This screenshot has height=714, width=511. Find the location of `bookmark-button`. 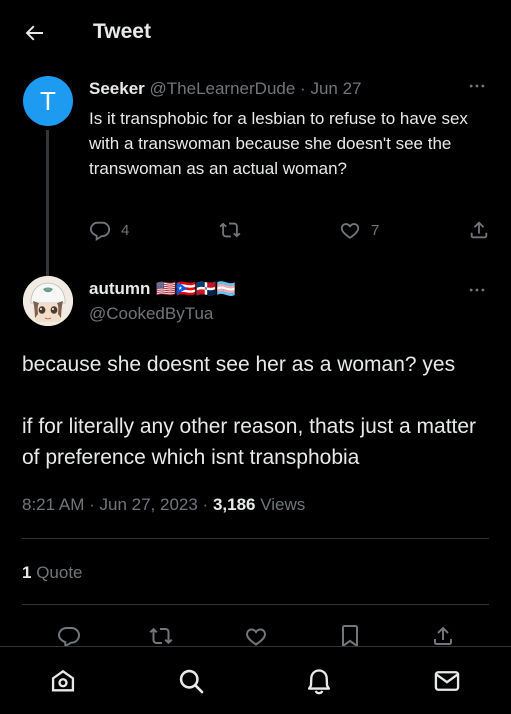

bookmark-button is located at coordinates (350, 636).